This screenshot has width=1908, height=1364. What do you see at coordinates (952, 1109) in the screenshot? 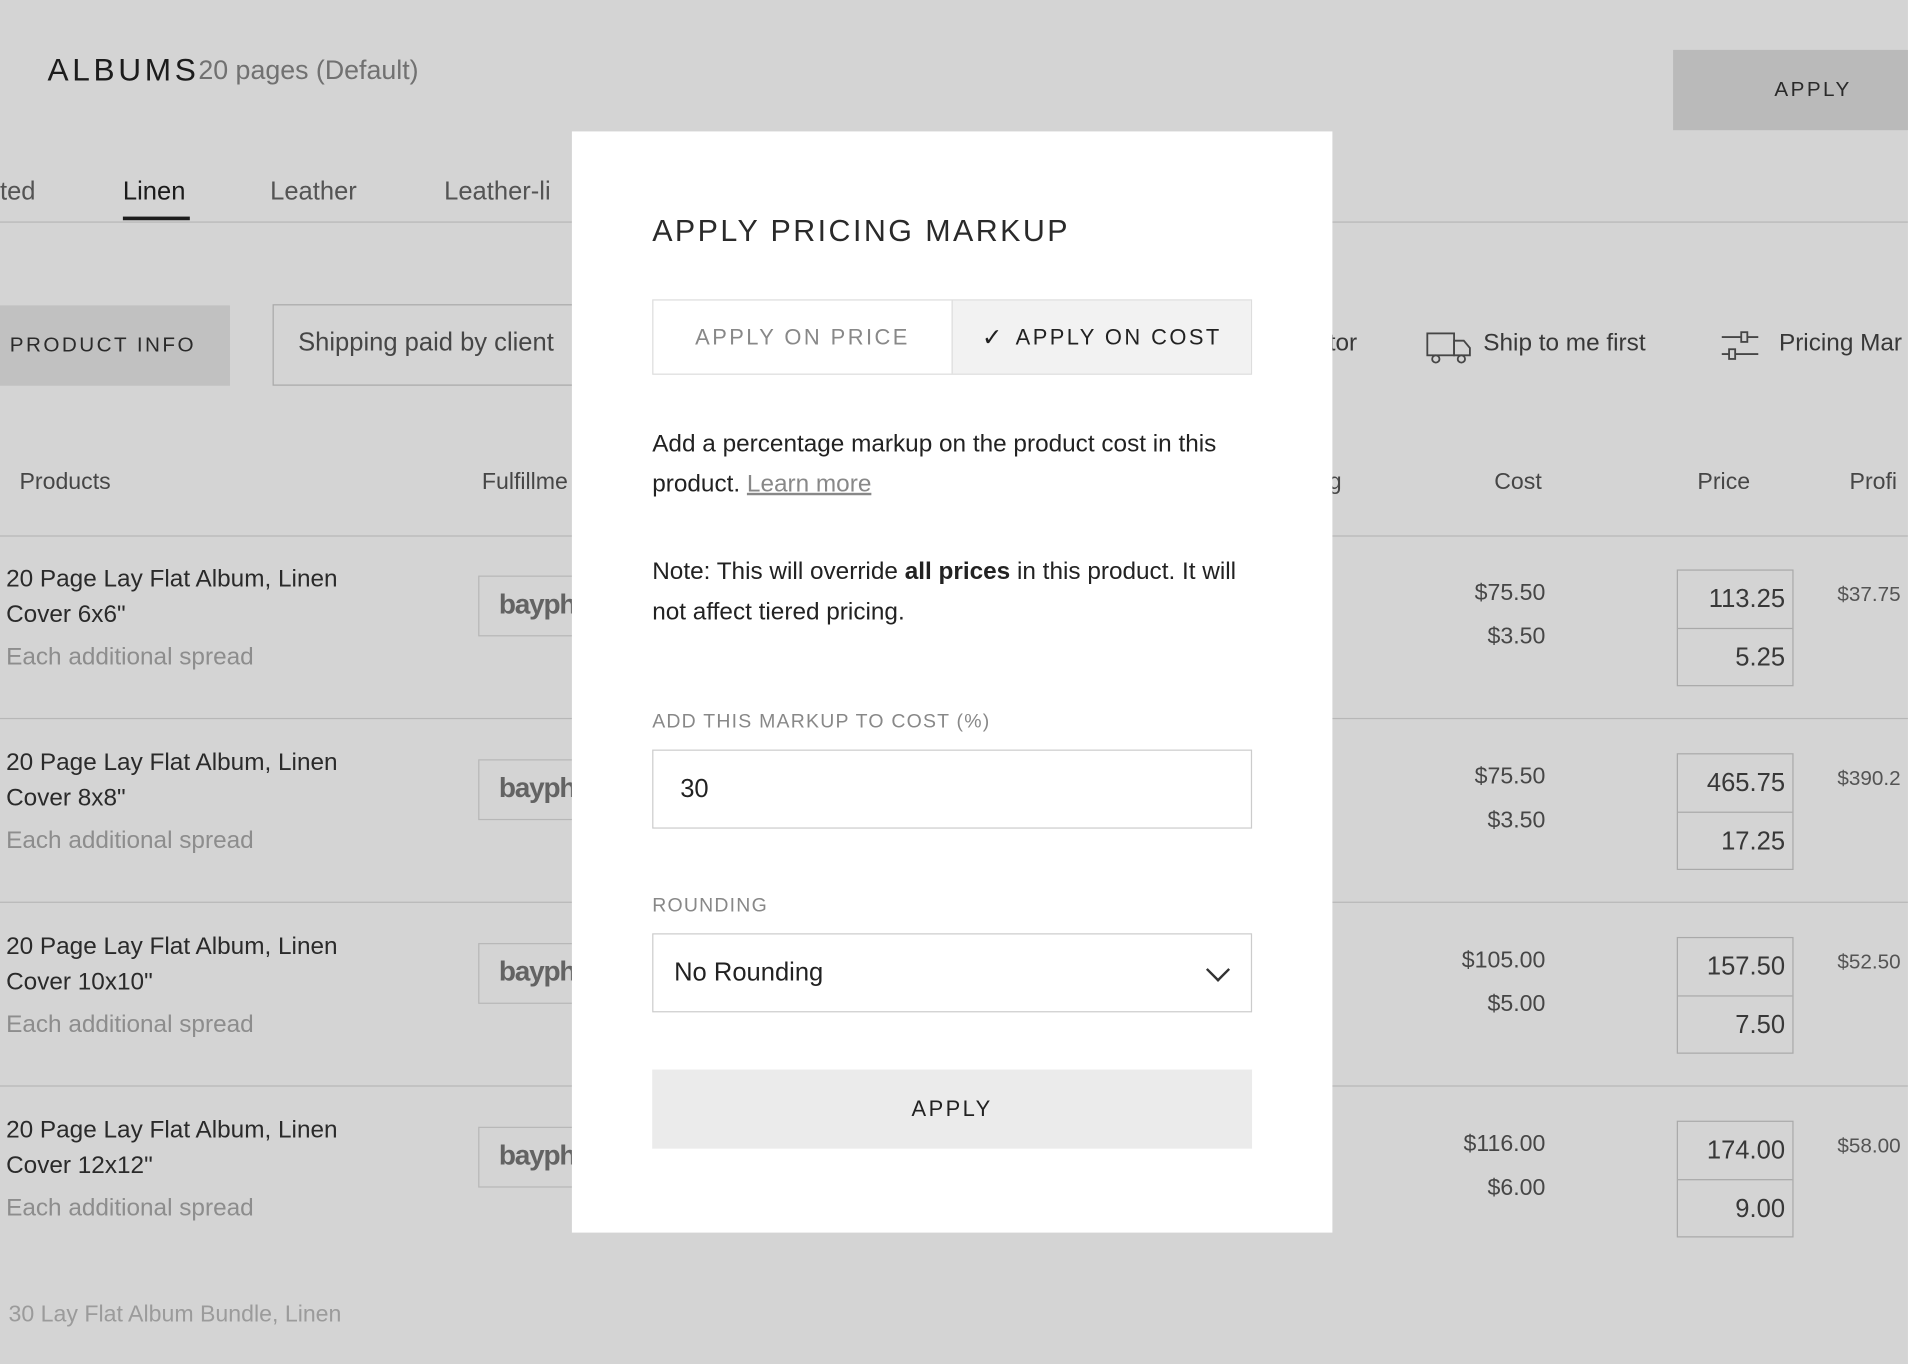
I see `apply-button: APPLY` at bounding box center [952, 1109].